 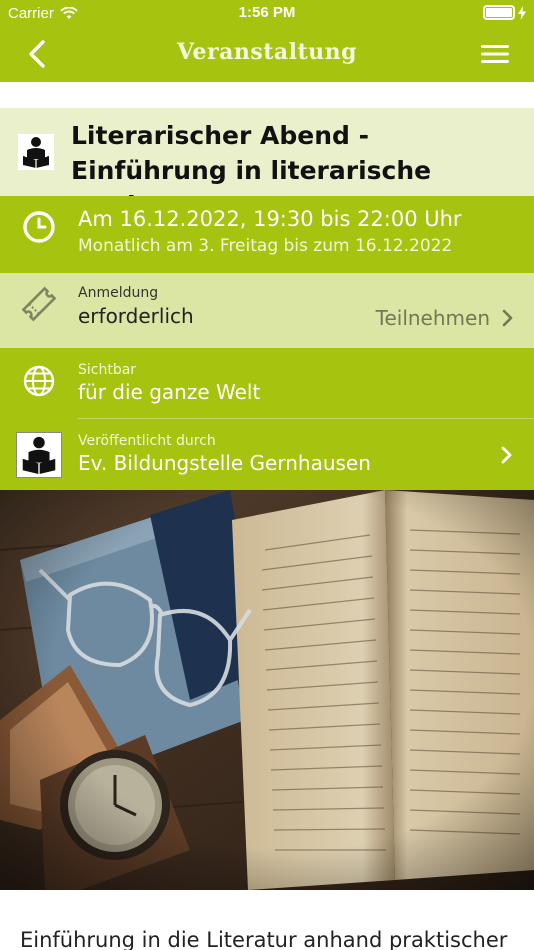 I want to click on event-date: Am 16.12.2022, 19:30 bis 22:00 Uhr, so click(x=270, y=219).